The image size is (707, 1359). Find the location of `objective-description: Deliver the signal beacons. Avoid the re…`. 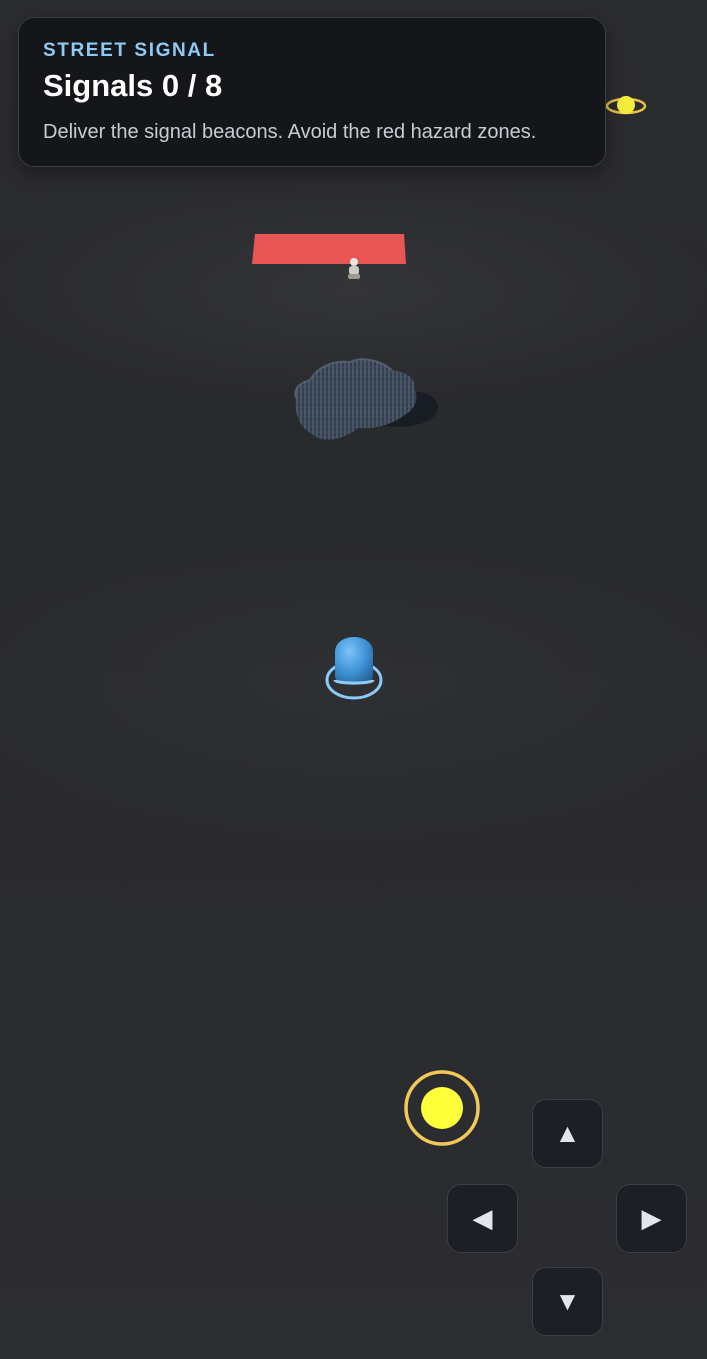

objective-description: Deliver the signal beacons. Avoid the re… is located at coordinates (290, 132).